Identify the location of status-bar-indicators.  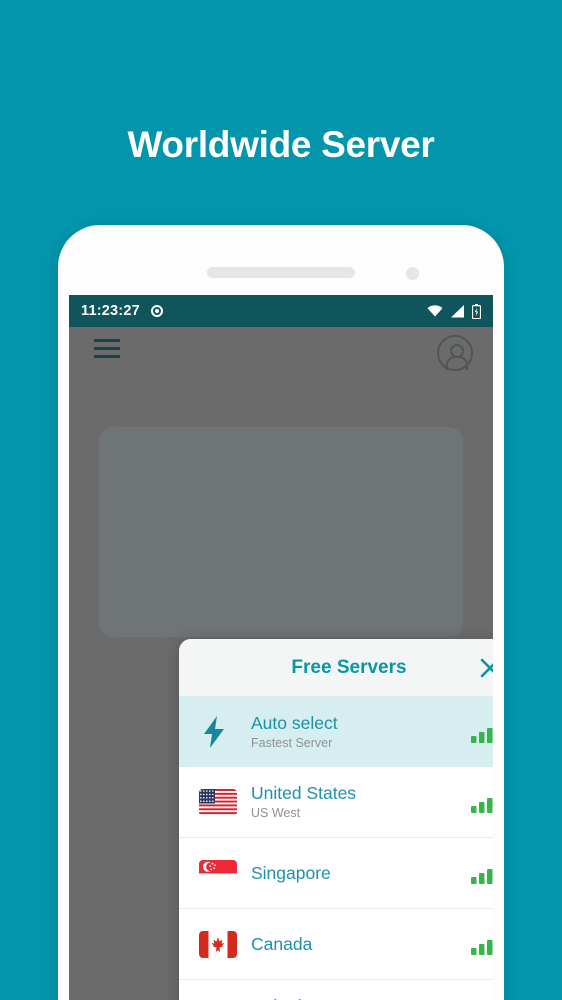
(454, 311).